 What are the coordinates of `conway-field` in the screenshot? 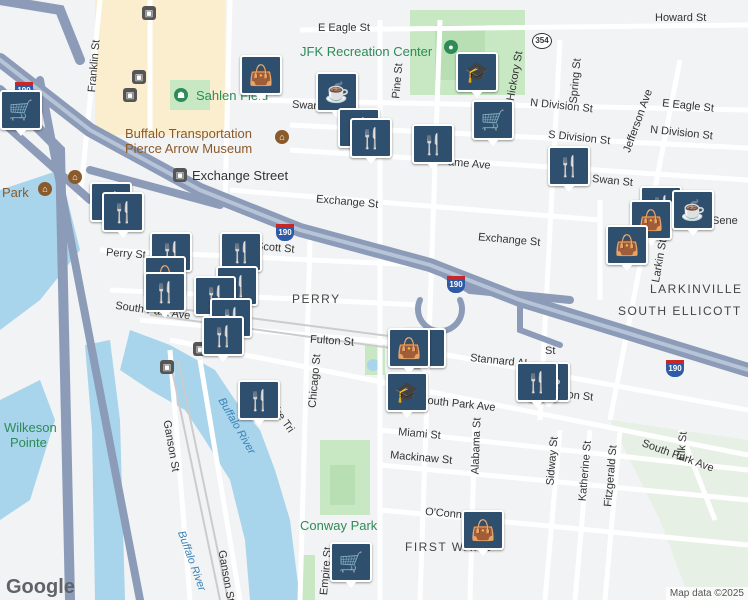 It's located at (342, 485).